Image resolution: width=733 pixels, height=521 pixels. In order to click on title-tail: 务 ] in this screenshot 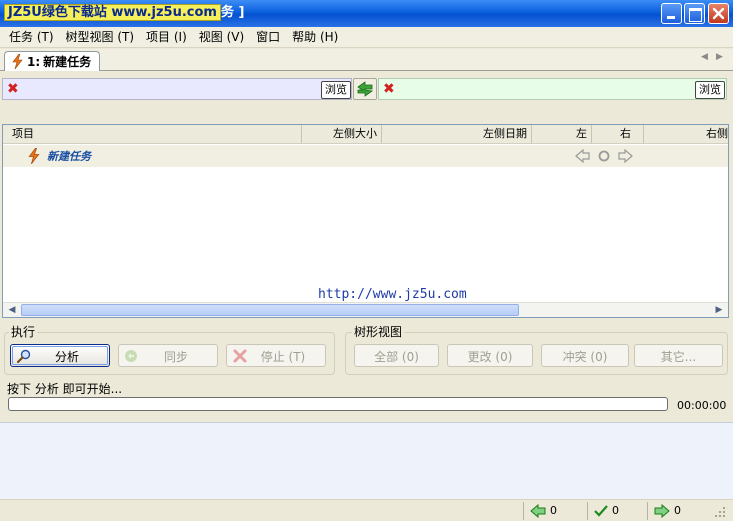, I will do `click(232, 12)`.